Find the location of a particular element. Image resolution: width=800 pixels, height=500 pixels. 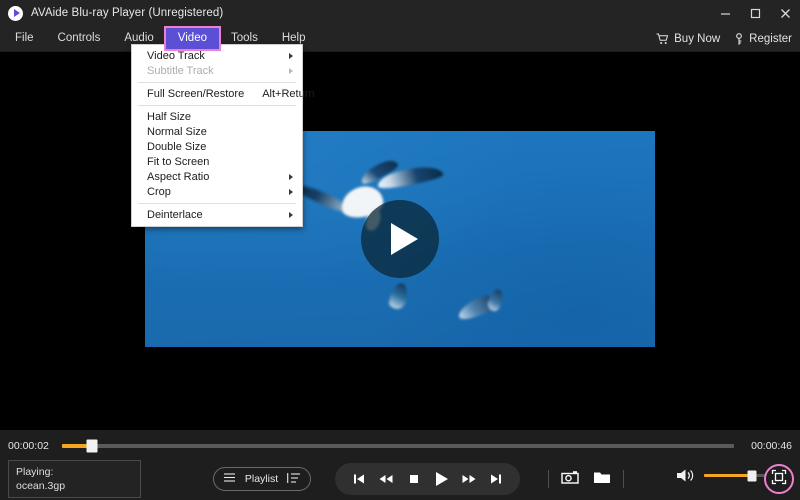

fast-forward-button is located at coordinates (469, 479).